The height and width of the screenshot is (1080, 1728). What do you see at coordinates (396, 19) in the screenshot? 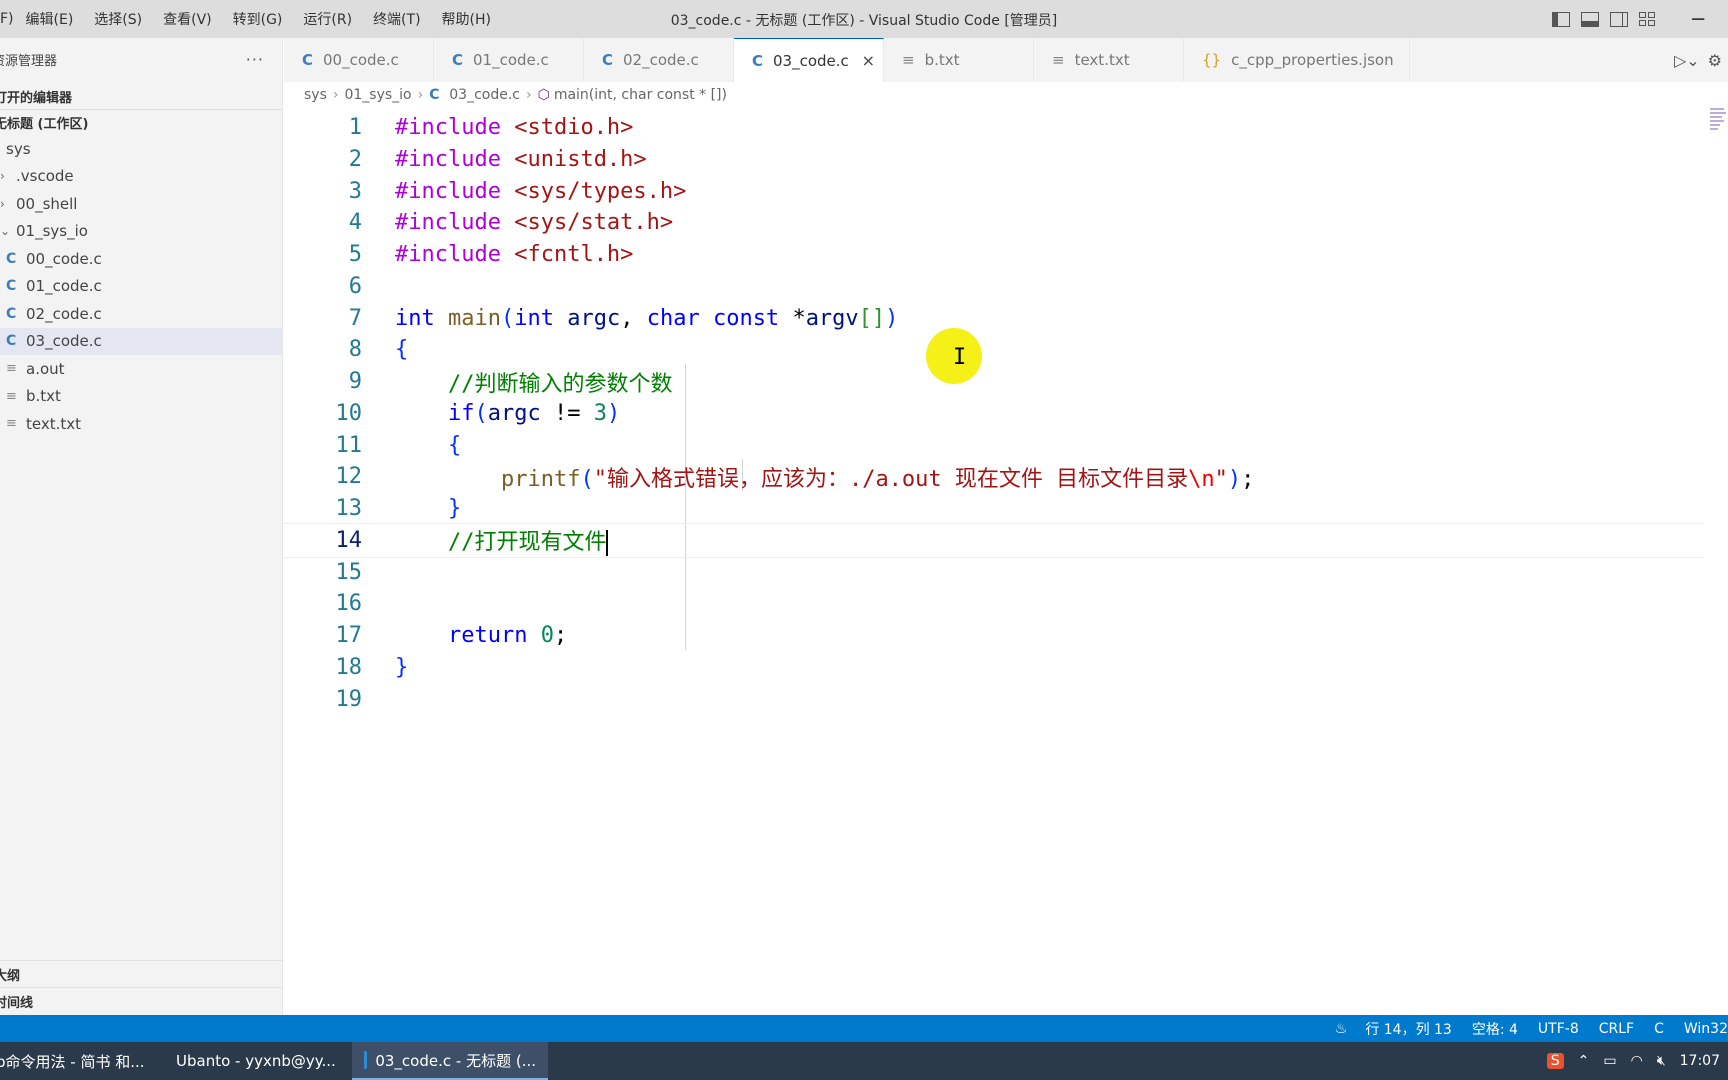
I see `menu-terminal: 终端(T)` at bounding box center [396, 19].